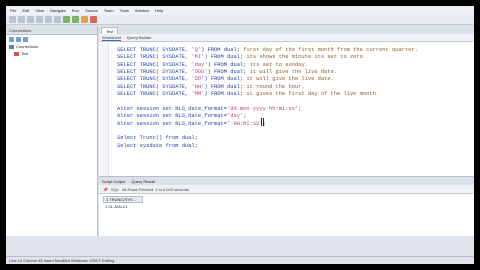 This screenshot has width=480, height=270. I want to click on tab-query-builder: Query Builder, so click(139, 37).